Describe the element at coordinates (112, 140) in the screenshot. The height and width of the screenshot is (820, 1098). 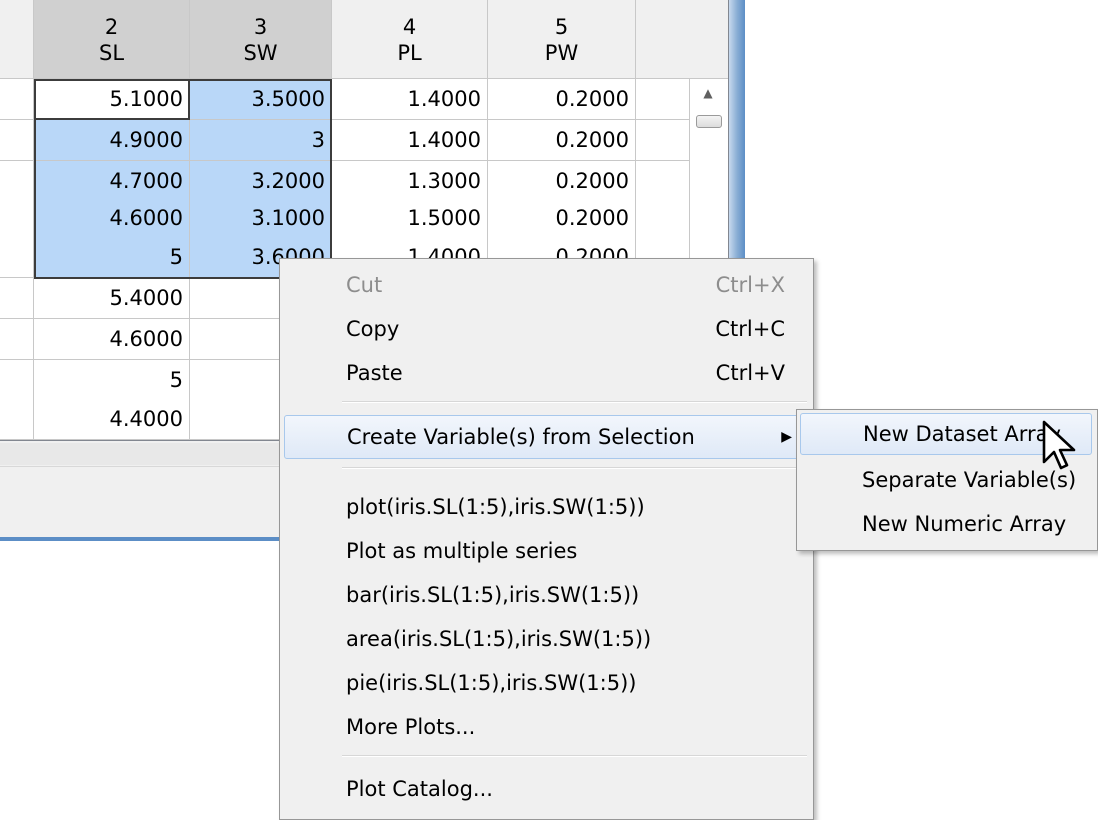
I see `table-cell: 4.9000` at that location.